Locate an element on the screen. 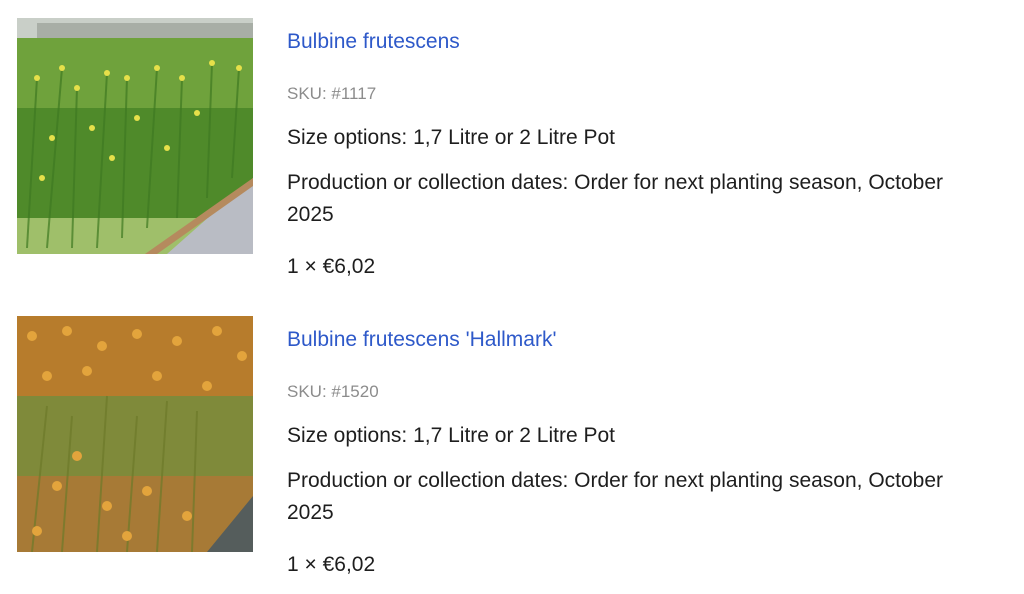 The height and width of the screenshot is (594, 1024). bulbine-green-image is located at coordinates (135, 136).